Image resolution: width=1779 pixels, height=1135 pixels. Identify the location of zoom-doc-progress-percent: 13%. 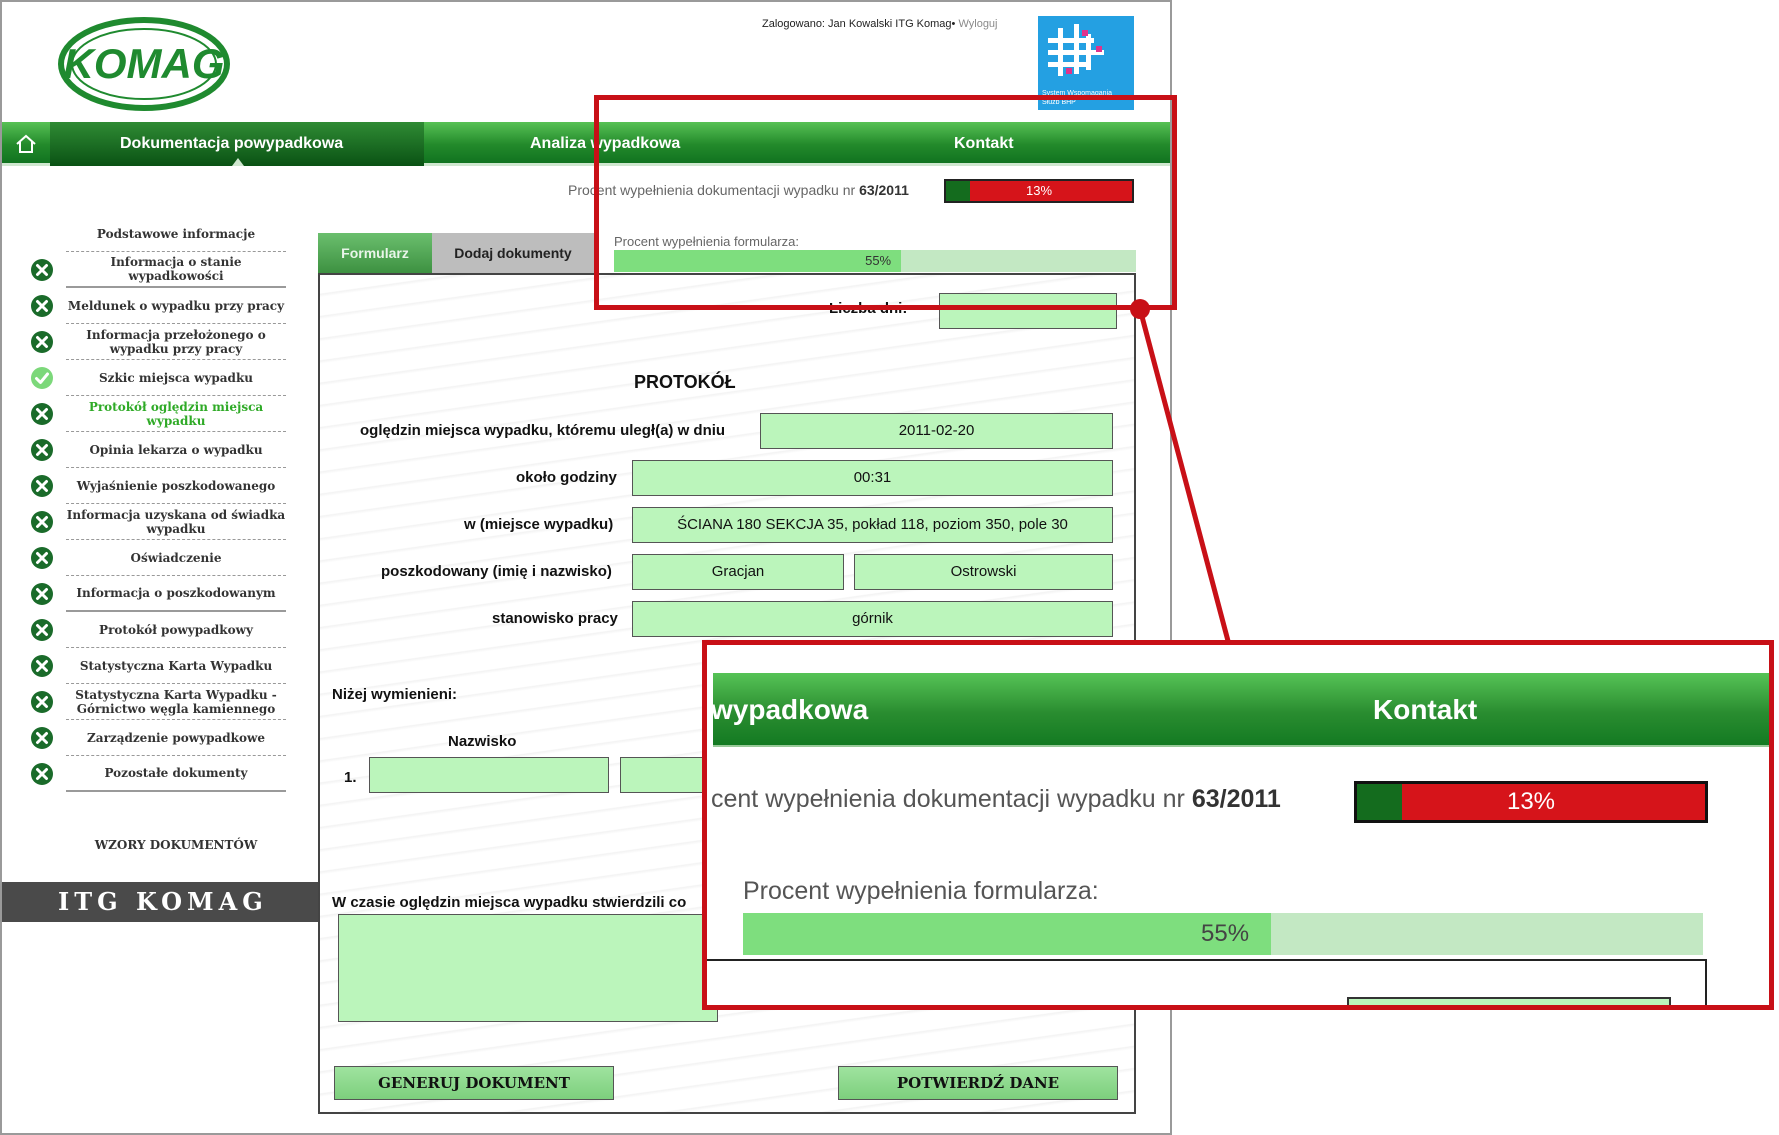
(1531, 801).